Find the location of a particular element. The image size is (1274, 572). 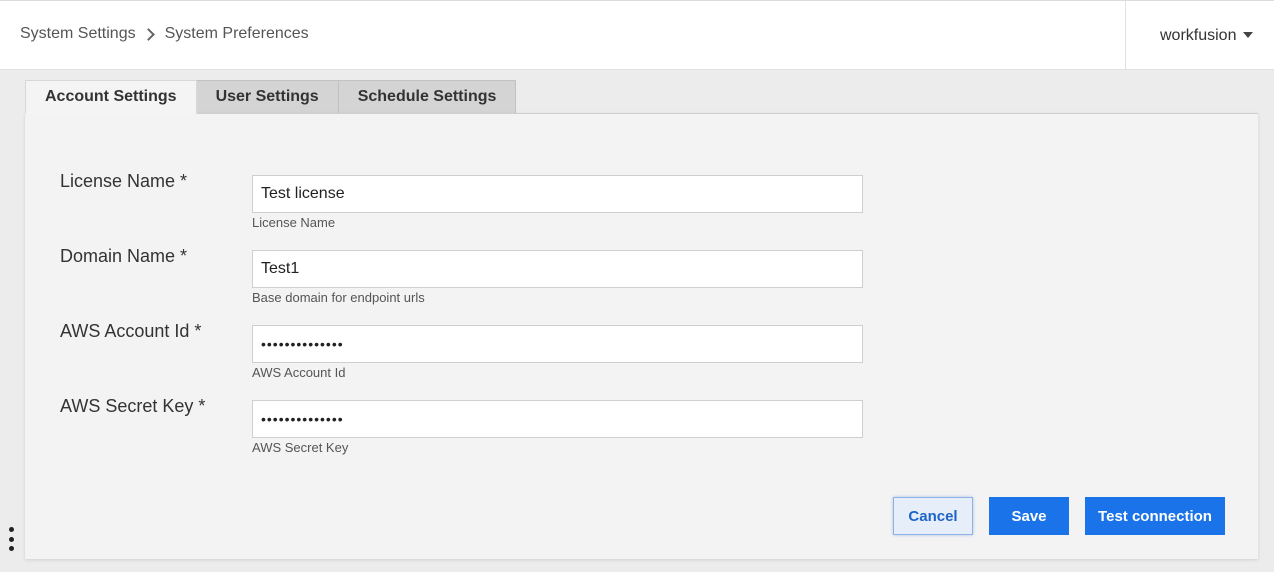

user-menu: workfusion is located at coordinates (1199, 35).